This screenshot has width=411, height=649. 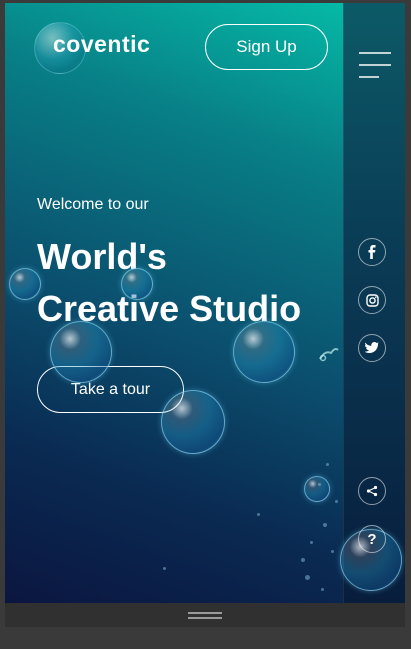 What do you see at coordinates (102, 256) in the screenshot?
I see `headline-line-1: World's` at bounding box center [102, 256].